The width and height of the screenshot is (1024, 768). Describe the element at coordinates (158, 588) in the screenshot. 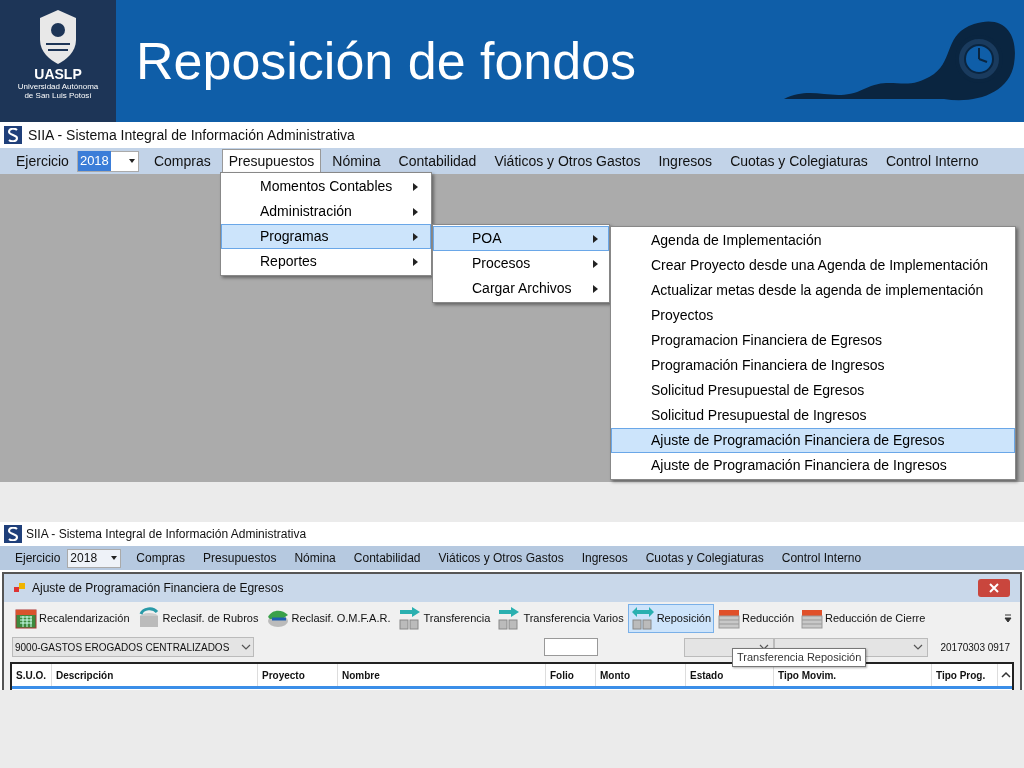

I see `window-title: Ajuste de Programación Financiera de Egresos` at that location.